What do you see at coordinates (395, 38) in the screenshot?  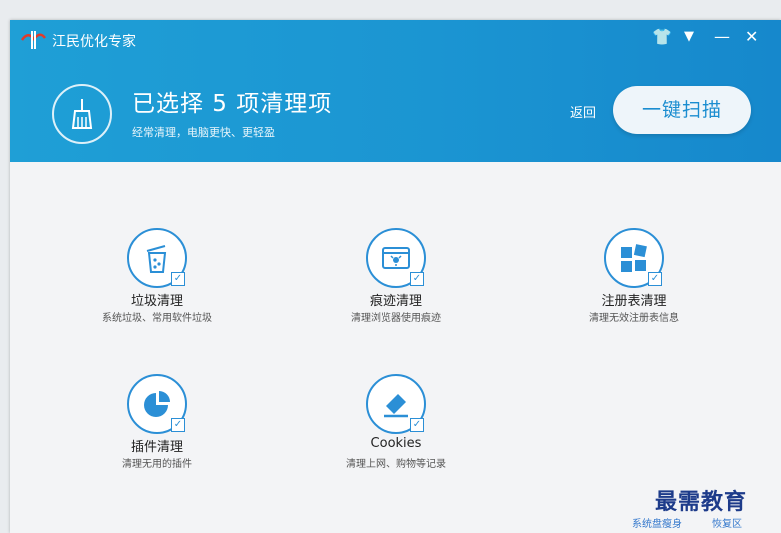 I see `title-bar: 江民优化专家 👕 ▼ — ✕` at bounding box center [395, 38].